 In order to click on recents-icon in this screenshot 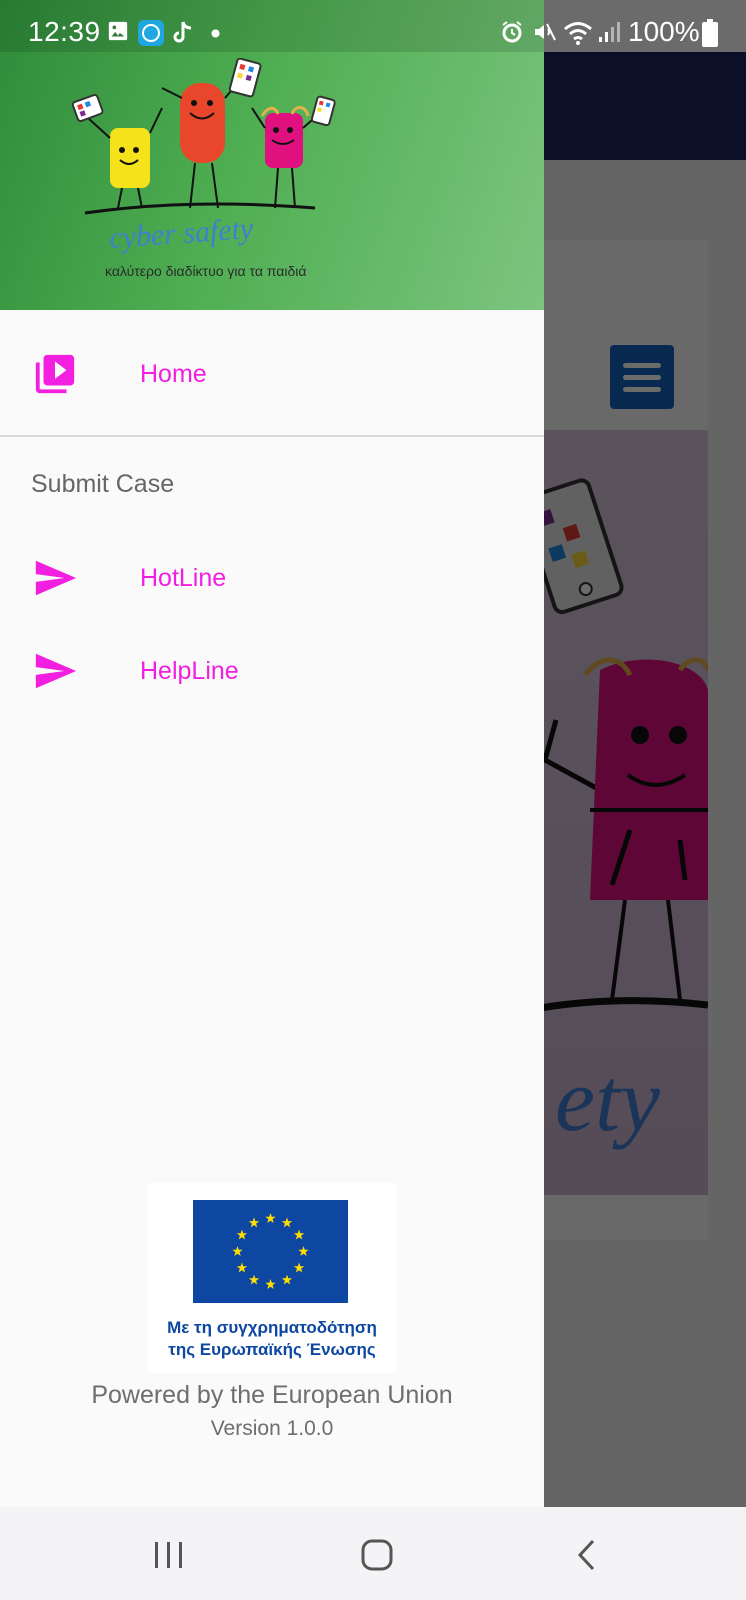, I will do `click(168, 1555)`.